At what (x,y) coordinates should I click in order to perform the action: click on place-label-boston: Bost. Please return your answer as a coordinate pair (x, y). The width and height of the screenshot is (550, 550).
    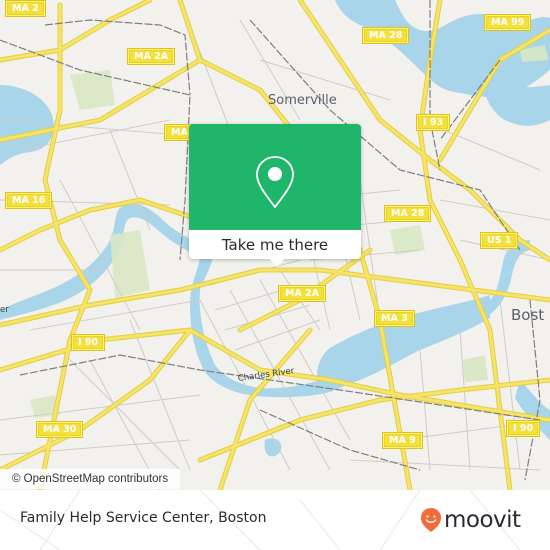
    Looking at the image, I should click on (528, 315).